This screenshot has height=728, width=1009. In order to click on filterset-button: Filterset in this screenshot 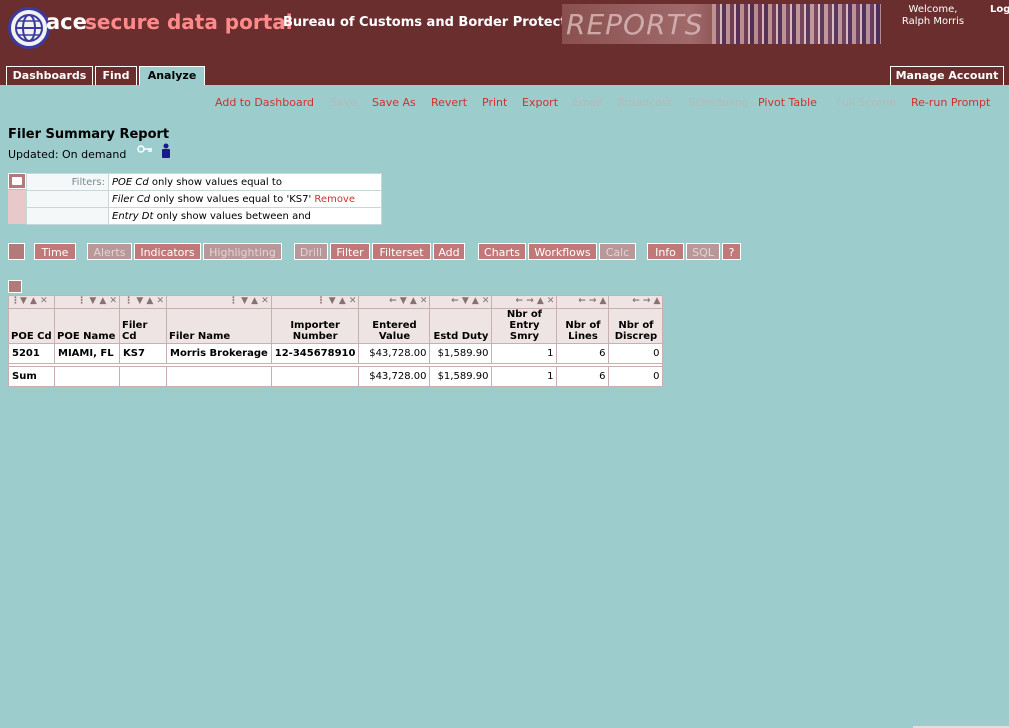, I will do `click(401, 251)`.